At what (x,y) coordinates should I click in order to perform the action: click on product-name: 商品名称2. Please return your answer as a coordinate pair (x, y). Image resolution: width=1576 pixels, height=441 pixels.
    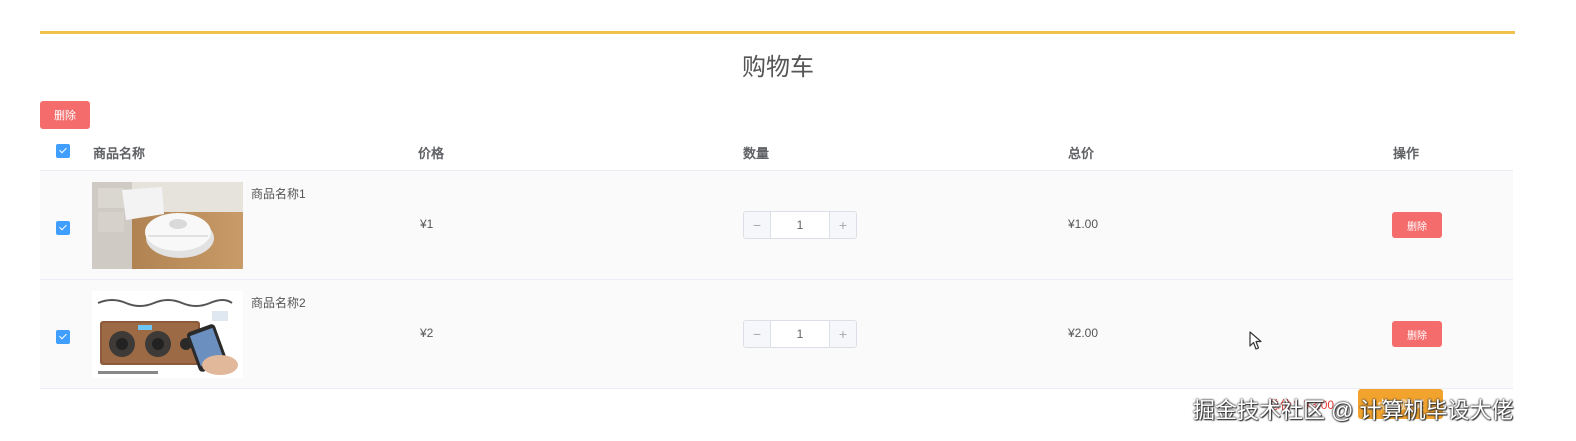
    Looking at the image, I should click on (278, 302).